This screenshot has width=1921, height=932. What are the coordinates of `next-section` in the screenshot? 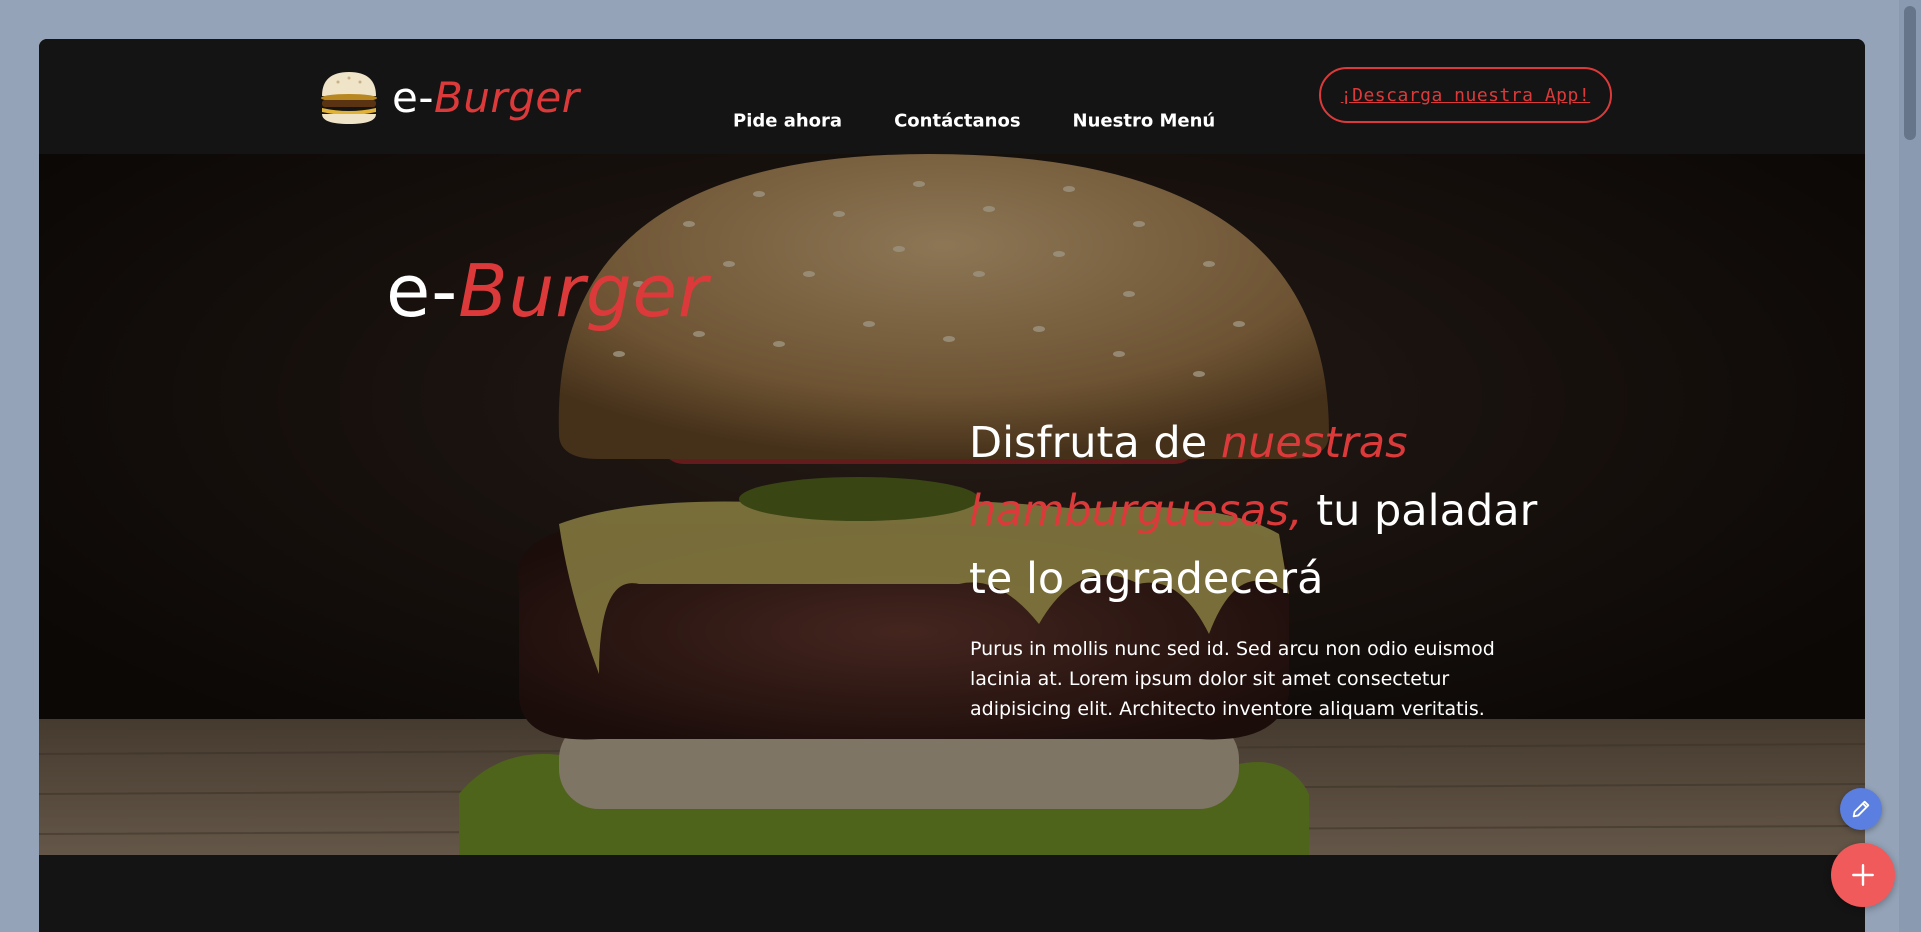 It's located at (952, 893).